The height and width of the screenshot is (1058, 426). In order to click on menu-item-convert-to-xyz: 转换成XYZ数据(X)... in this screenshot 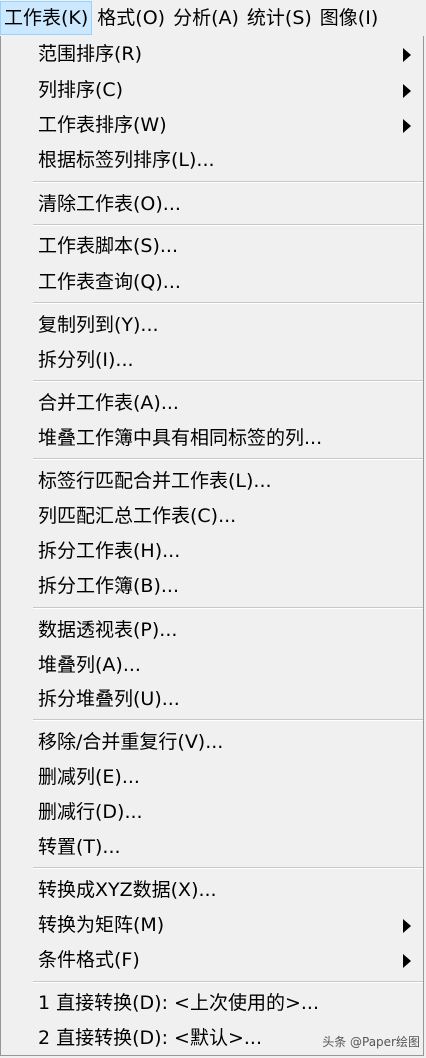, I will do `click(212, 890)`.